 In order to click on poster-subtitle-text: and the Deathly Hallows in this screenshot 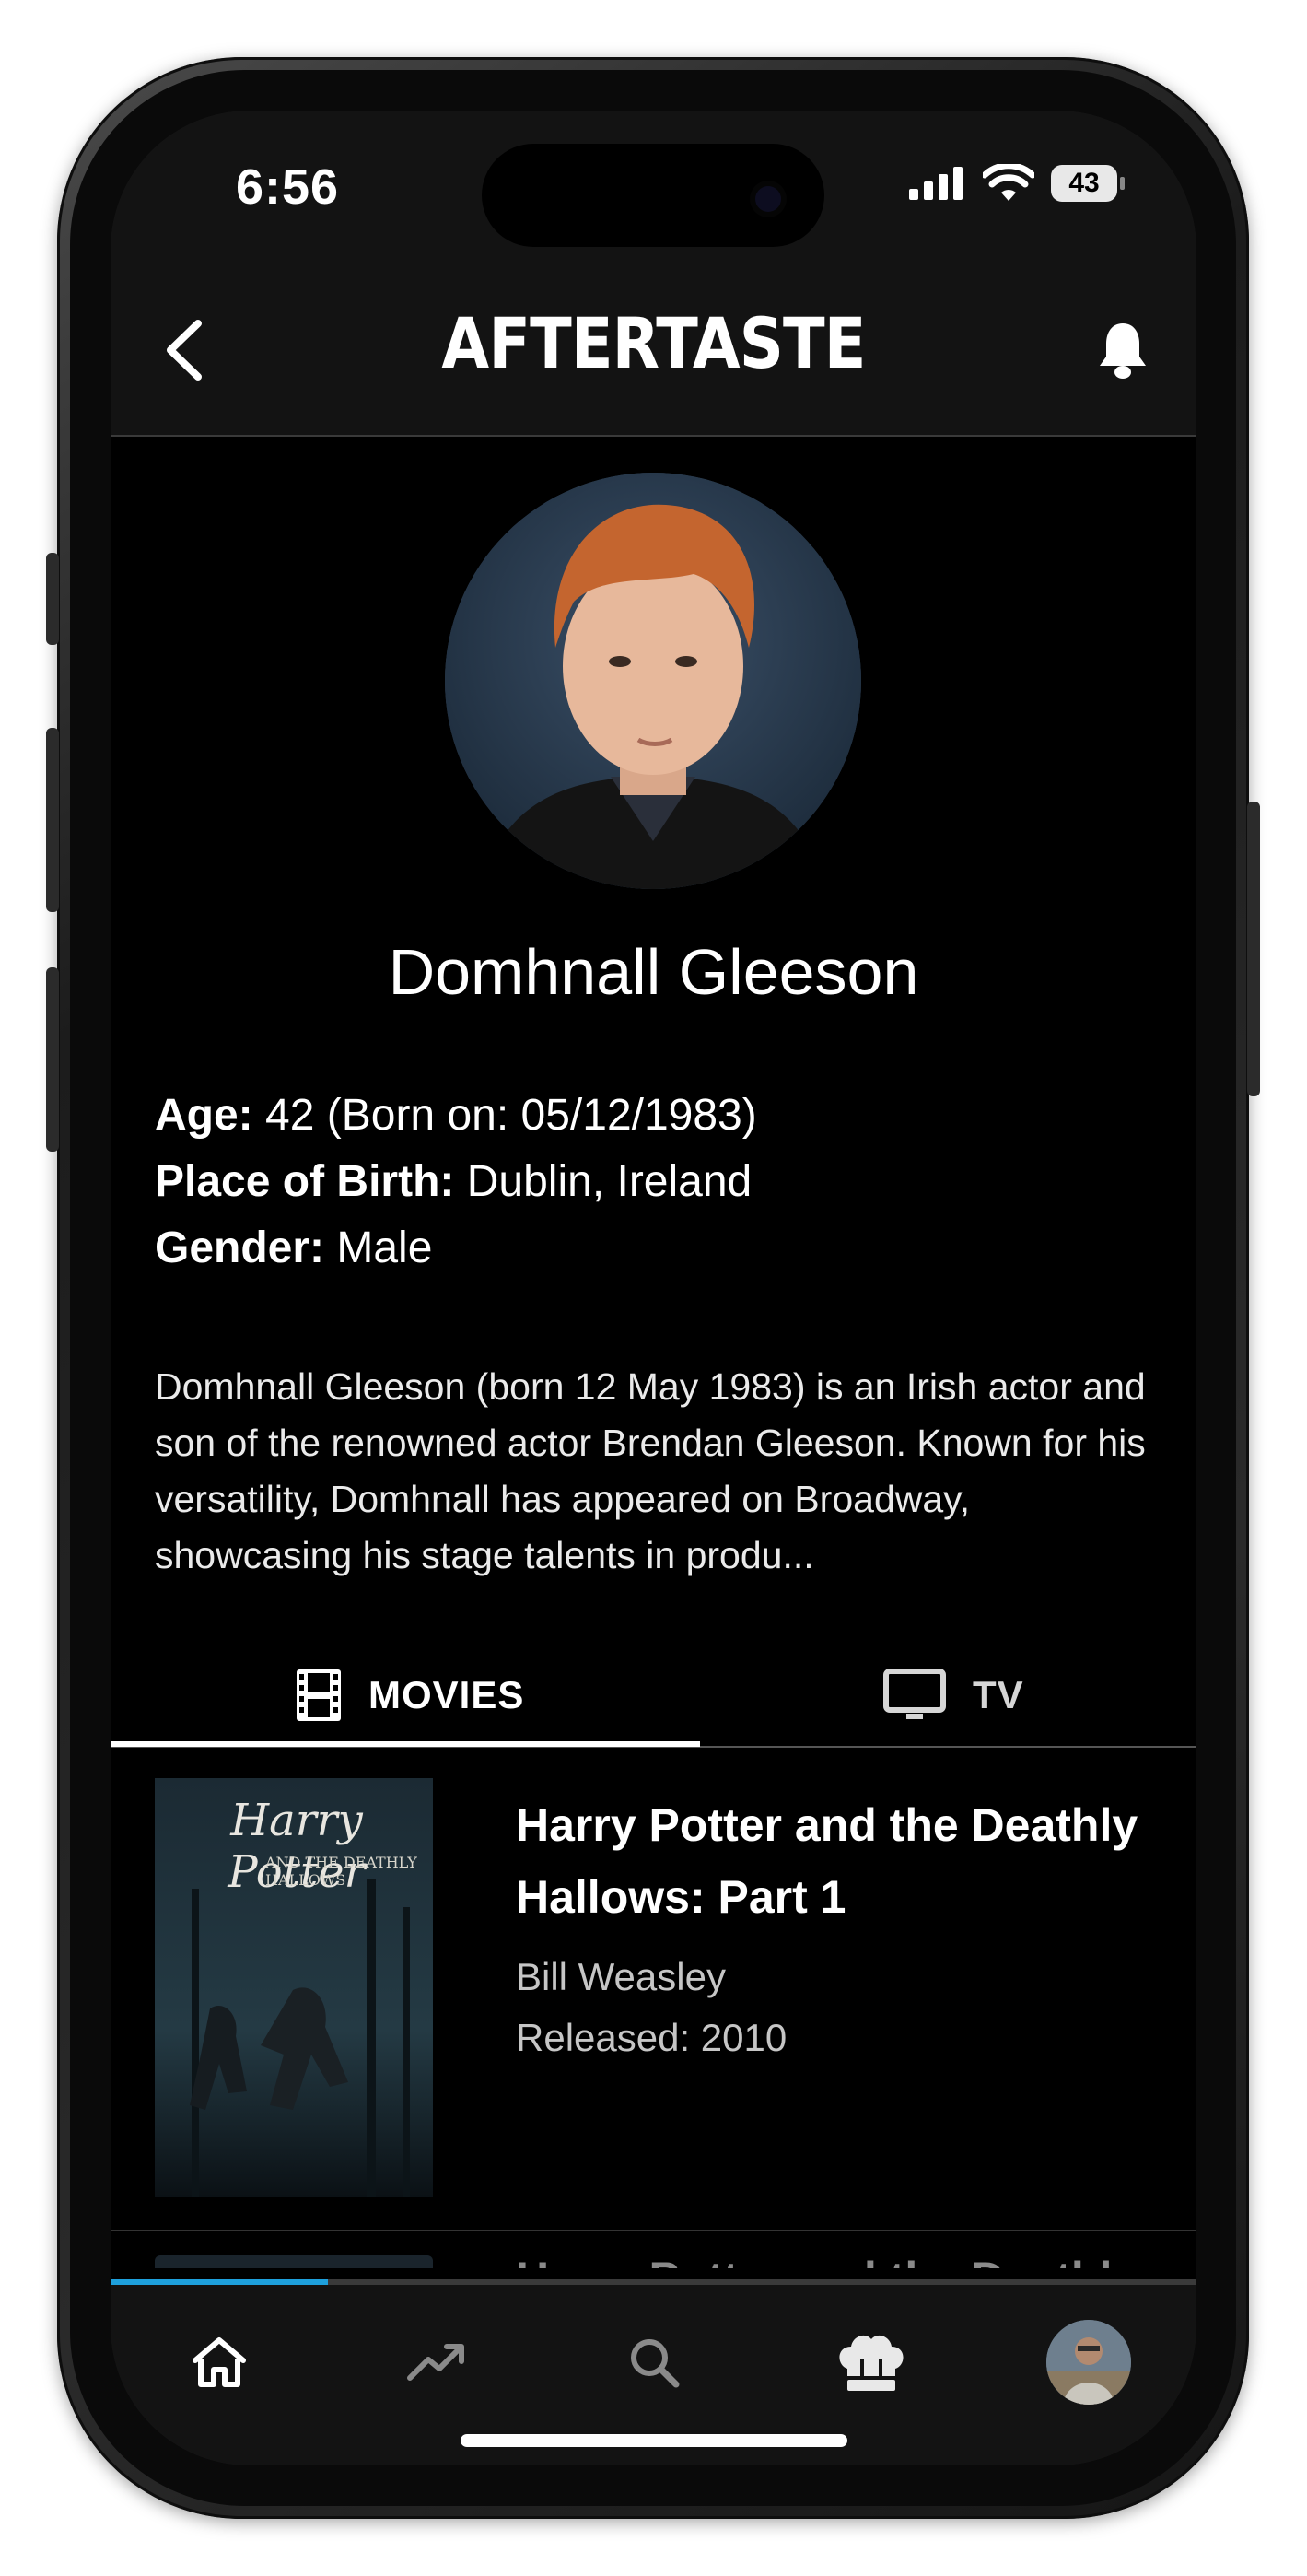, I will do `click(341, 1871)`.